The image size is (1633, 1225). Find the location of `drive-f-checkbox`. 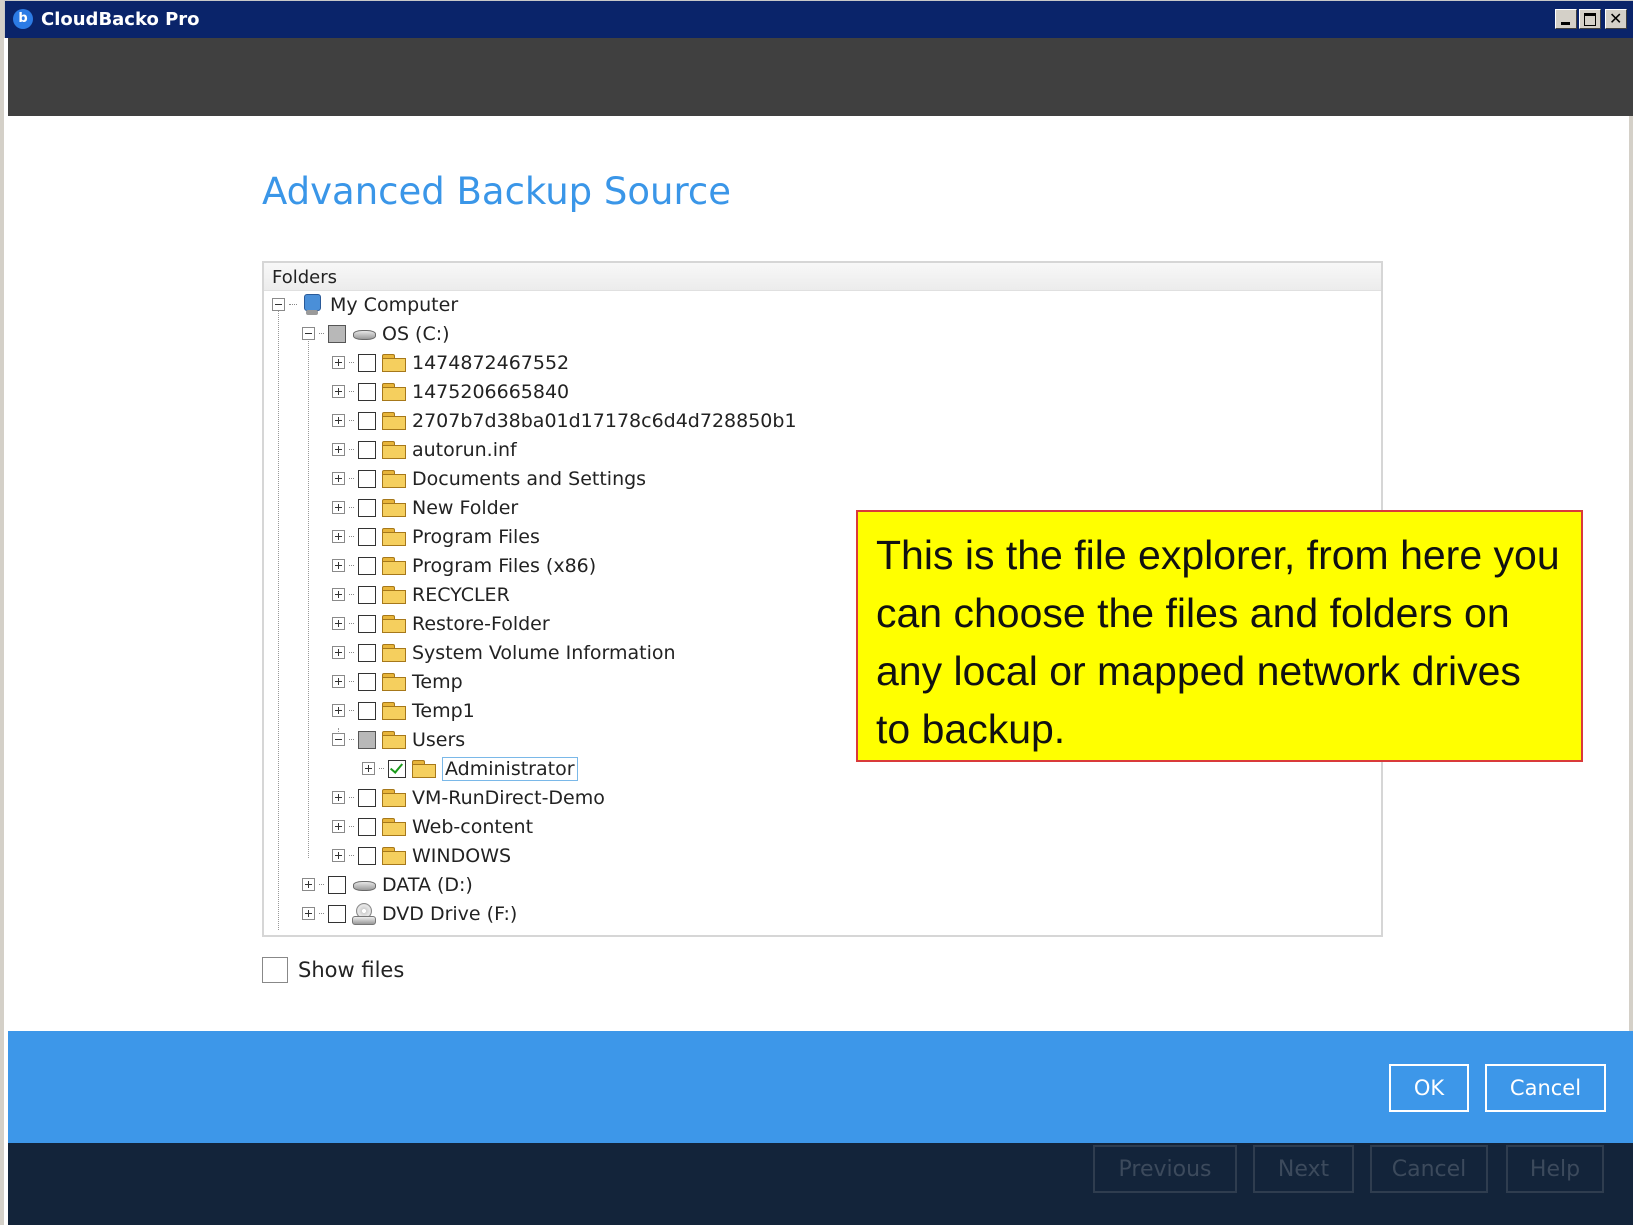

drive-f-checkbox is located at coordinates (337, 913).